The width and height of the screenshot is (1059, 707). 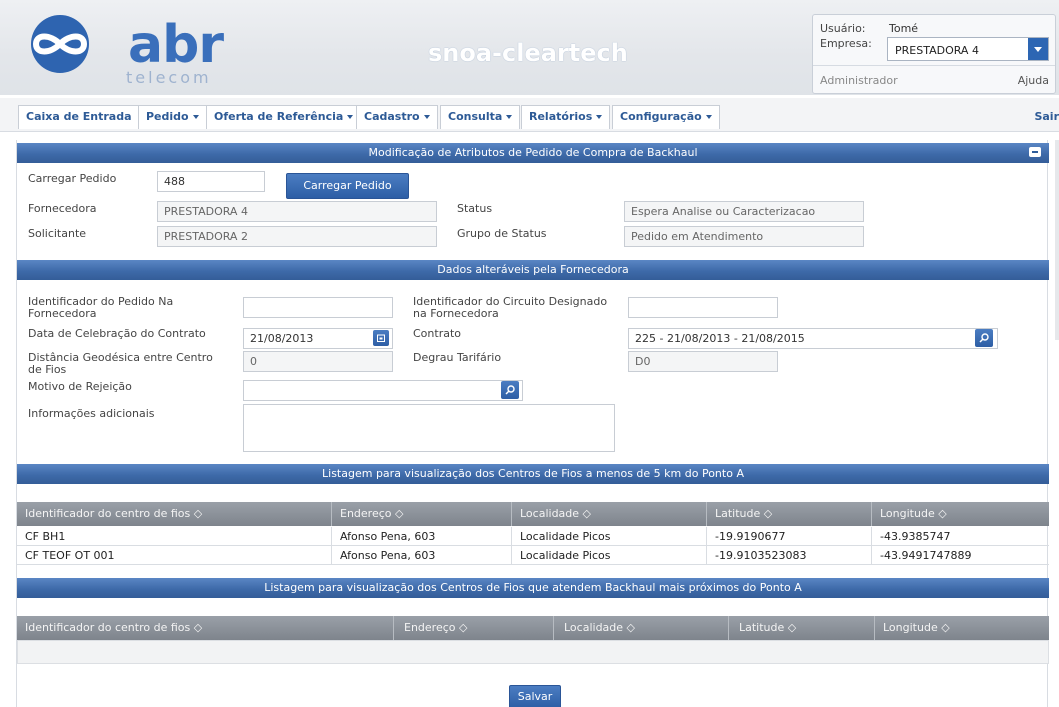 I want to click on status-label: Status, so click(x=475, y=208).